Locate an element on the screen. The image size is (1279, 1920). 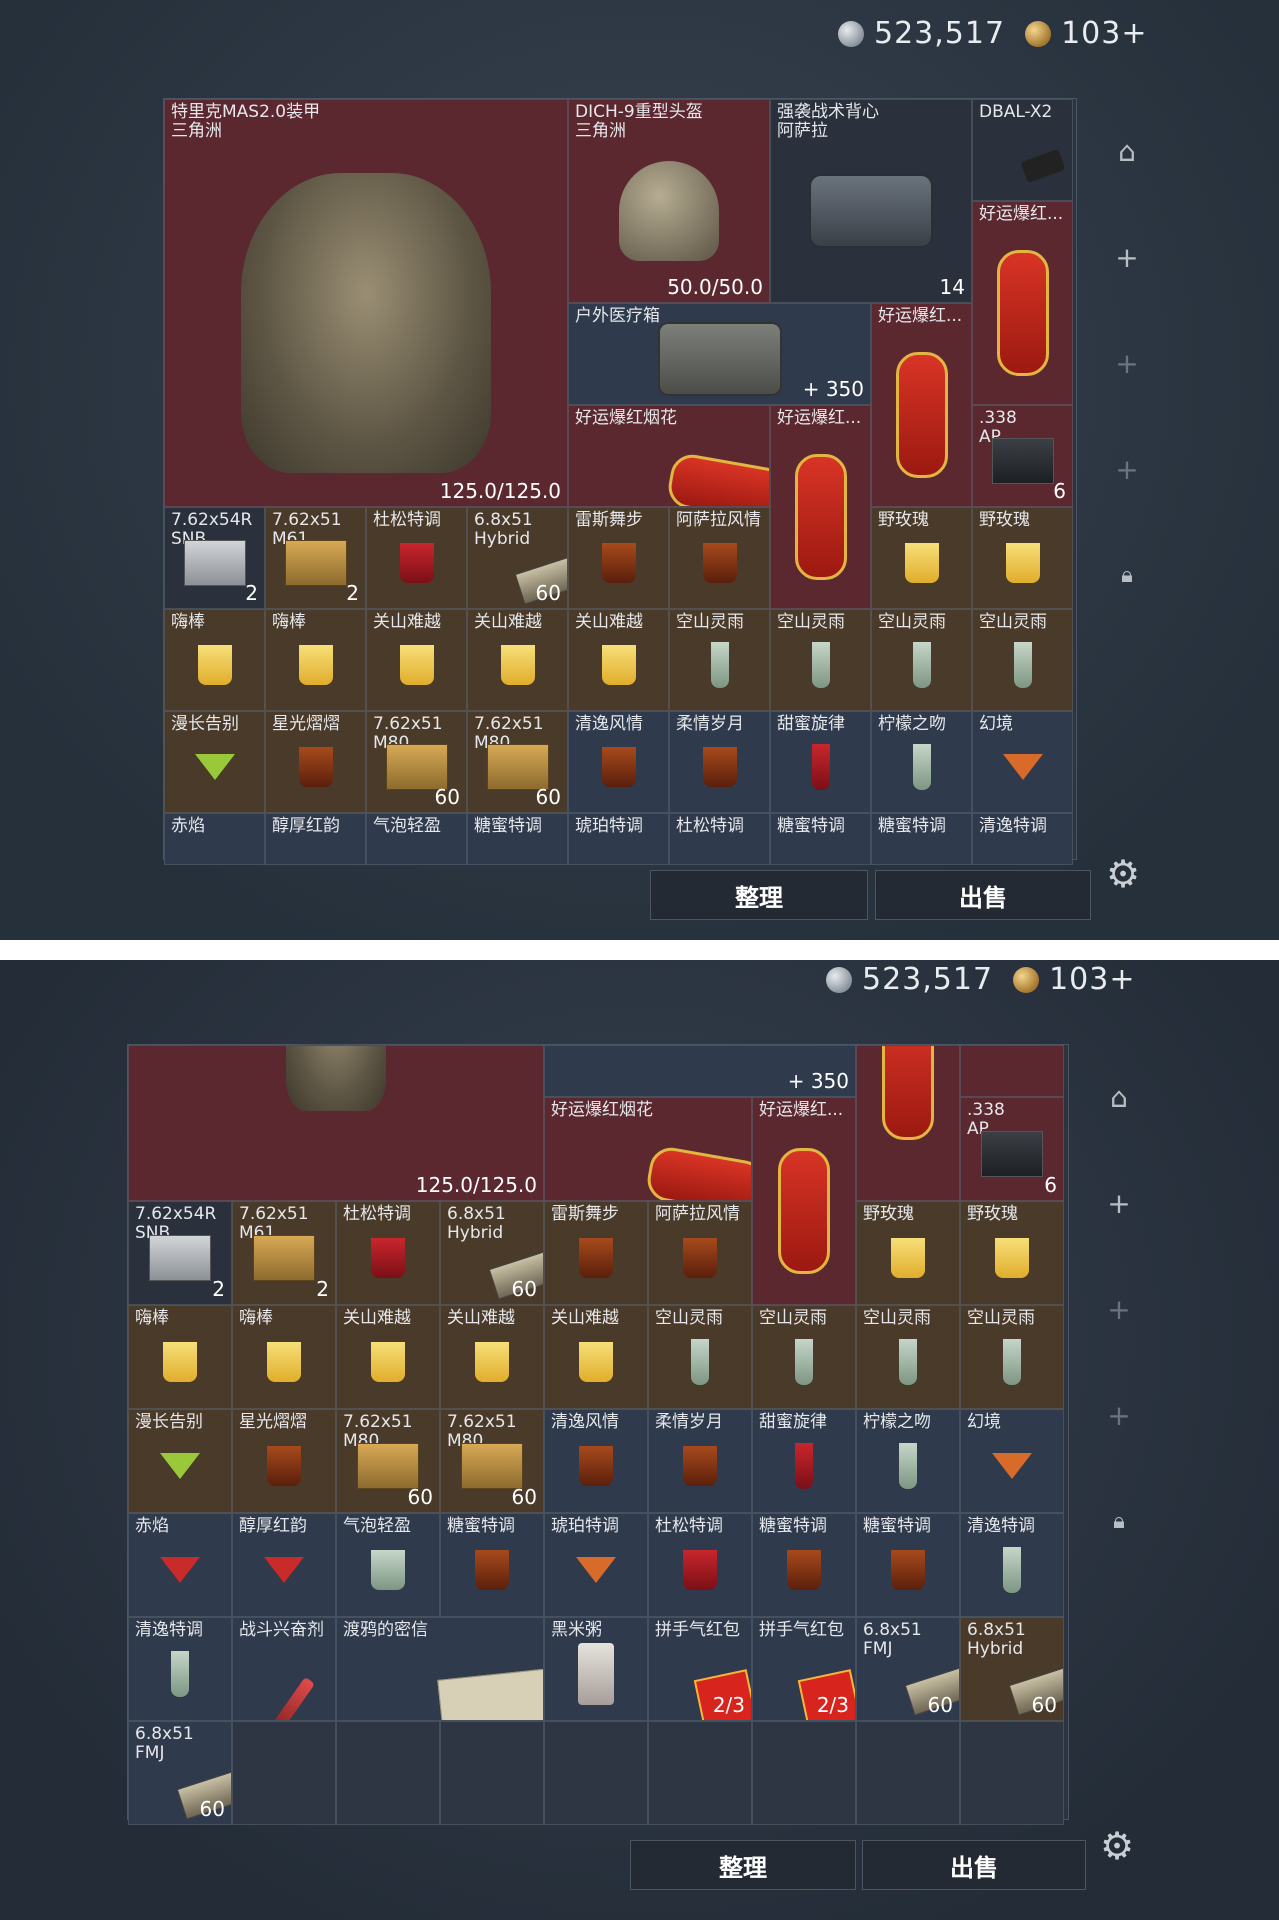
dbal-item: DBAL-X2 is located at coordinates (1022, 150).